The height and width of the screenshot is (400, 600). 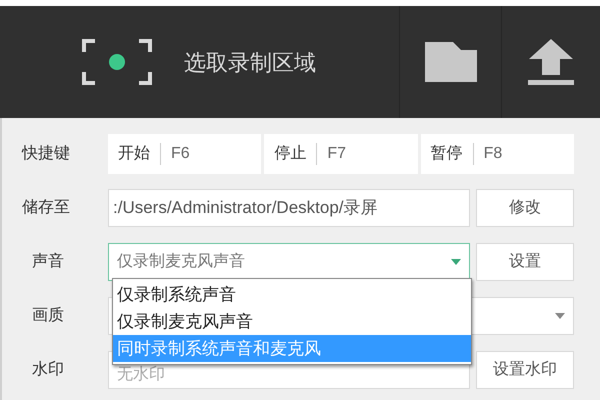 What do you see at coordinates (46, 208) in the screenshot?
I see `save-to-label: 储存至` at bounding box center [46, 208].